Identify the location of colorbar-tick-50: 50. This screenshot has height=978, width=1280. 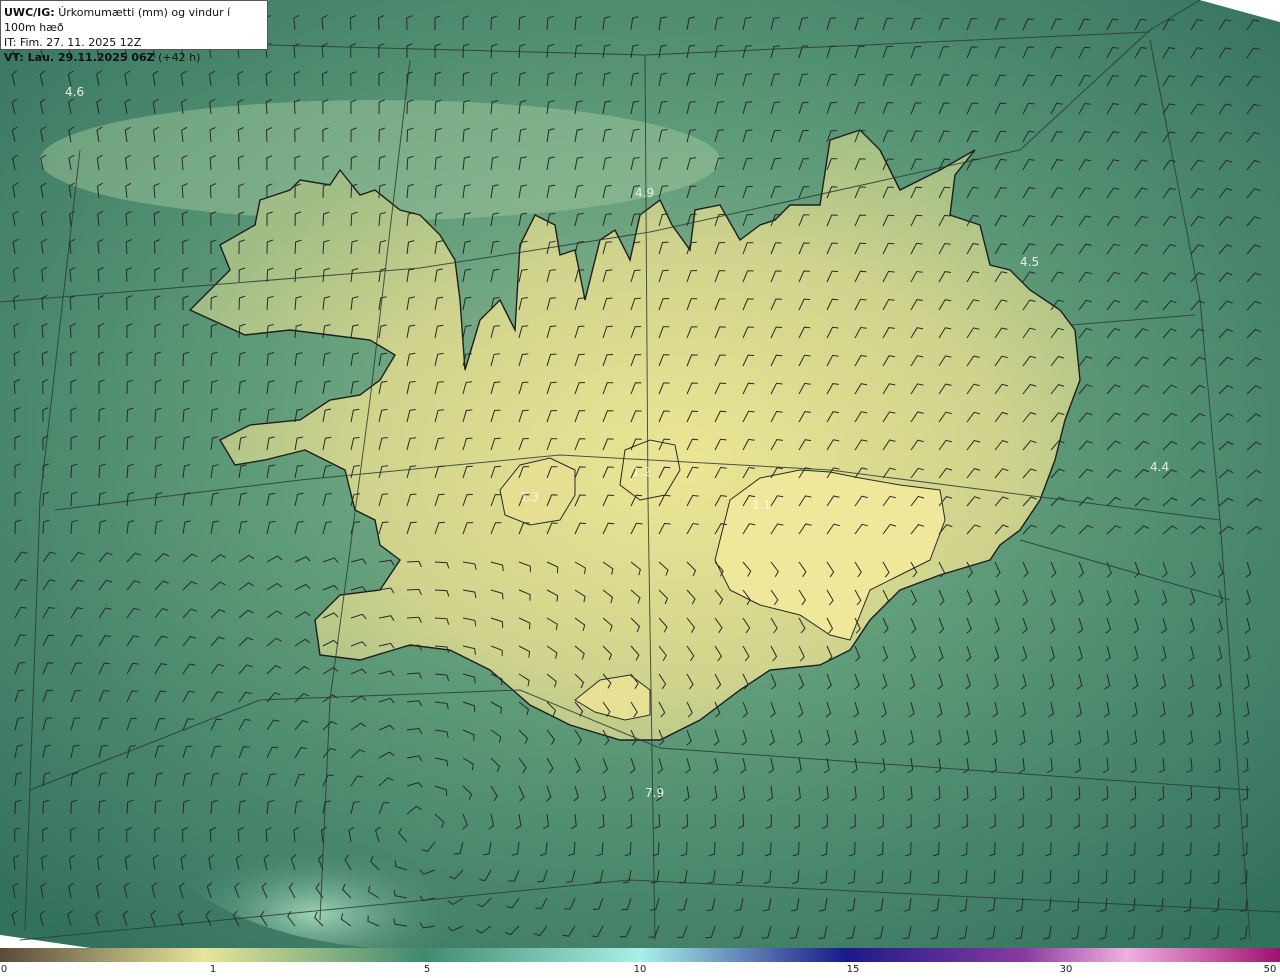
(1270, 969).